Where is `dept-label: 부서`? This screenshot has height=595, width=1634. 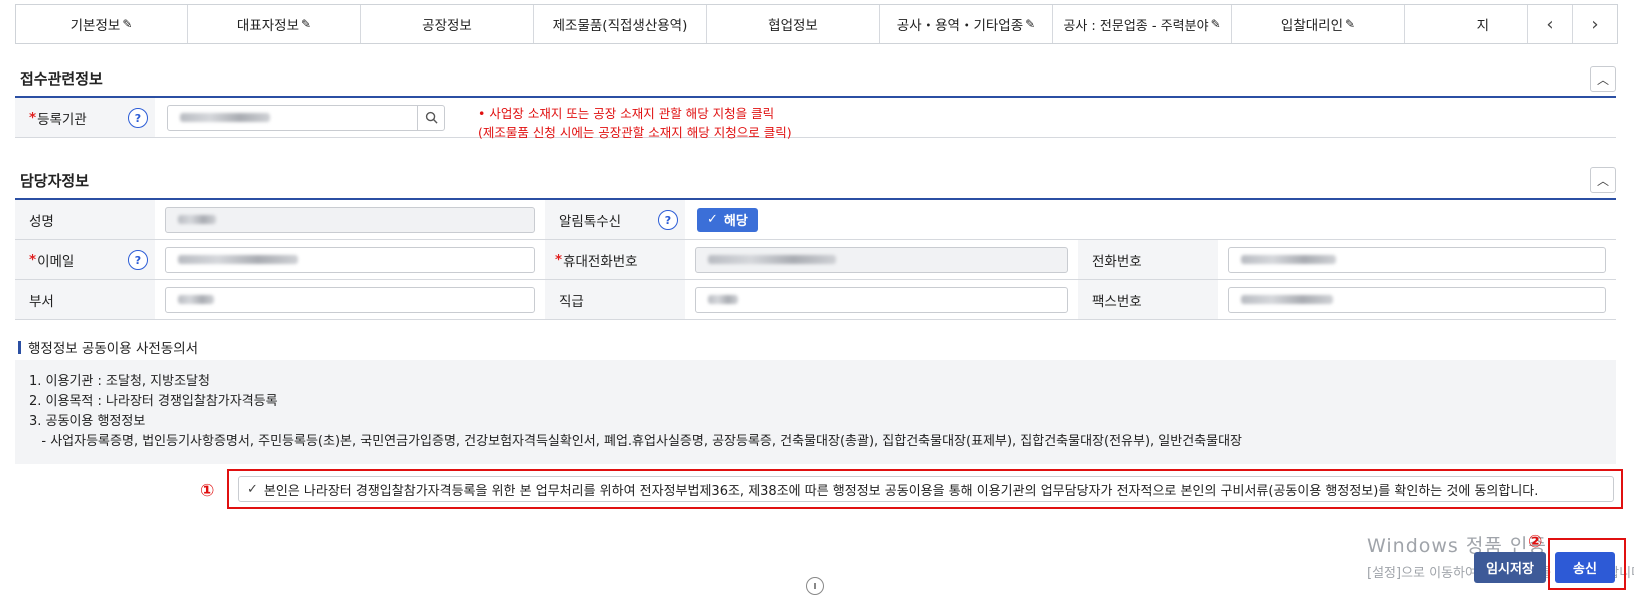
dept-label: 부서 is located at coordinates (85, 299).